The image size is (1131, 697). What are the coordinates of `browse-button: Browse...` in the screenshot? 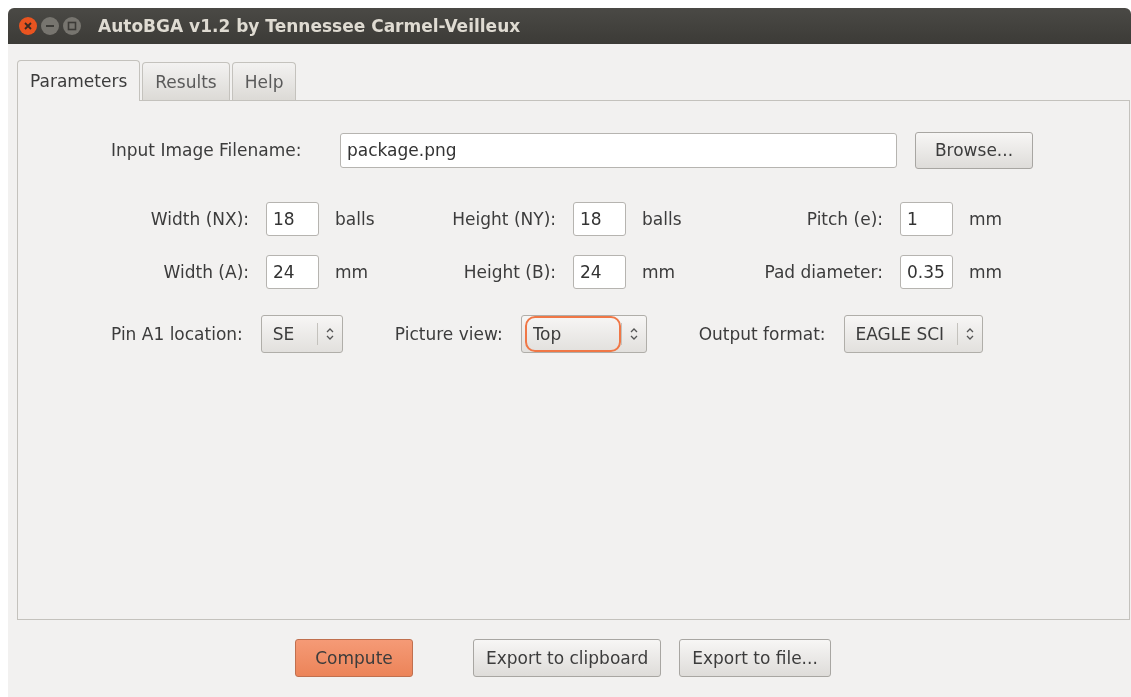 It's located at (974, 150).